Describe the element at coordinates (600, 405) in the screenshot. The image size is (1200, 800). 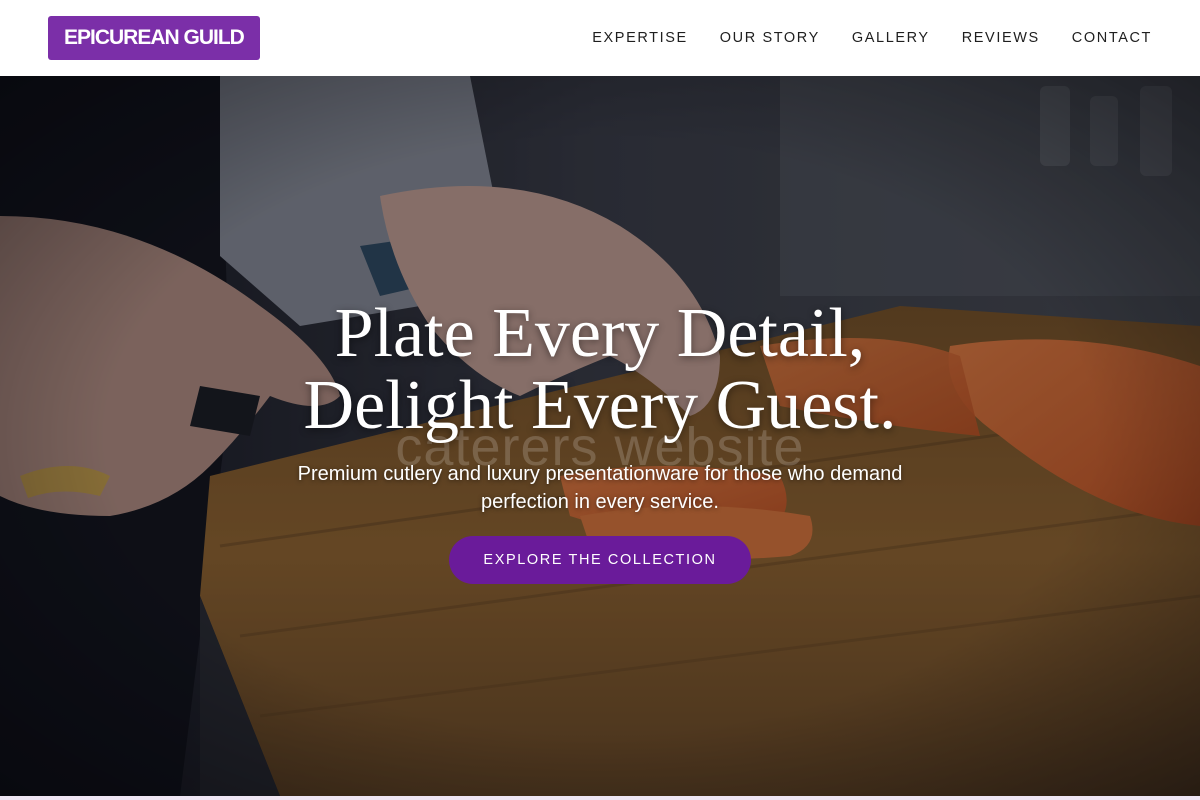
I see `hero-title-line-2: Delight Every Guest.` at that location.